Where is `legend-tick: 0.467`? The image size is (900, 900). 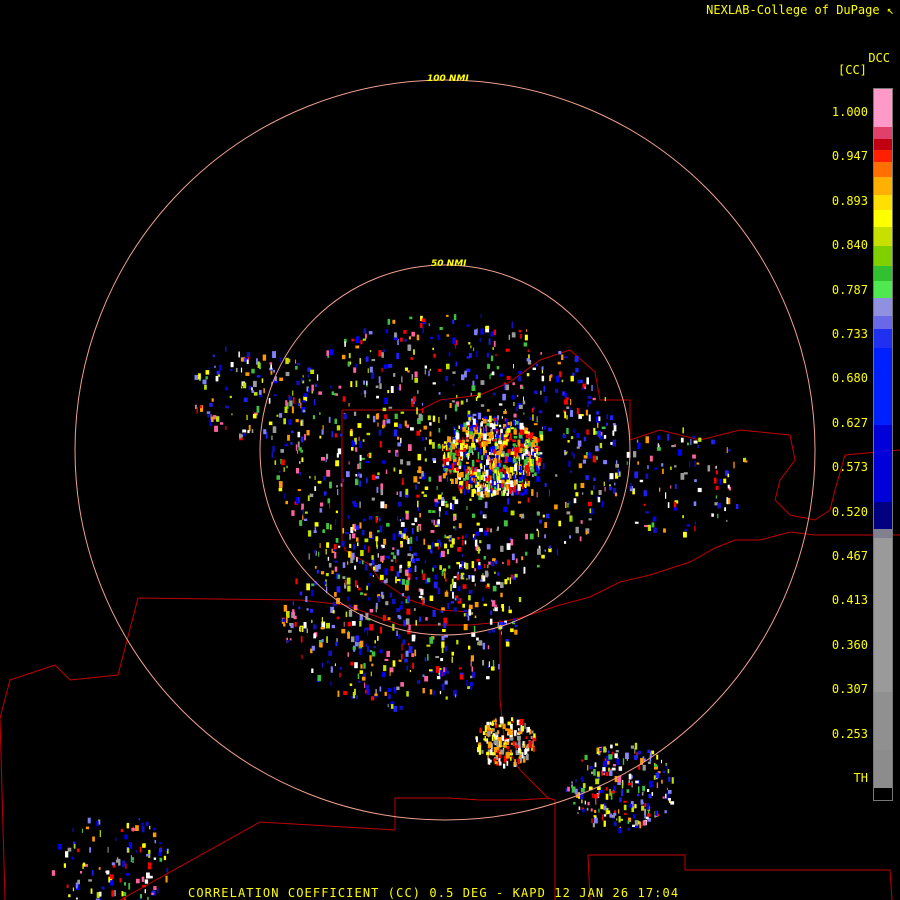
legend-tick: 0.467 is located at coordinates (849, 556).